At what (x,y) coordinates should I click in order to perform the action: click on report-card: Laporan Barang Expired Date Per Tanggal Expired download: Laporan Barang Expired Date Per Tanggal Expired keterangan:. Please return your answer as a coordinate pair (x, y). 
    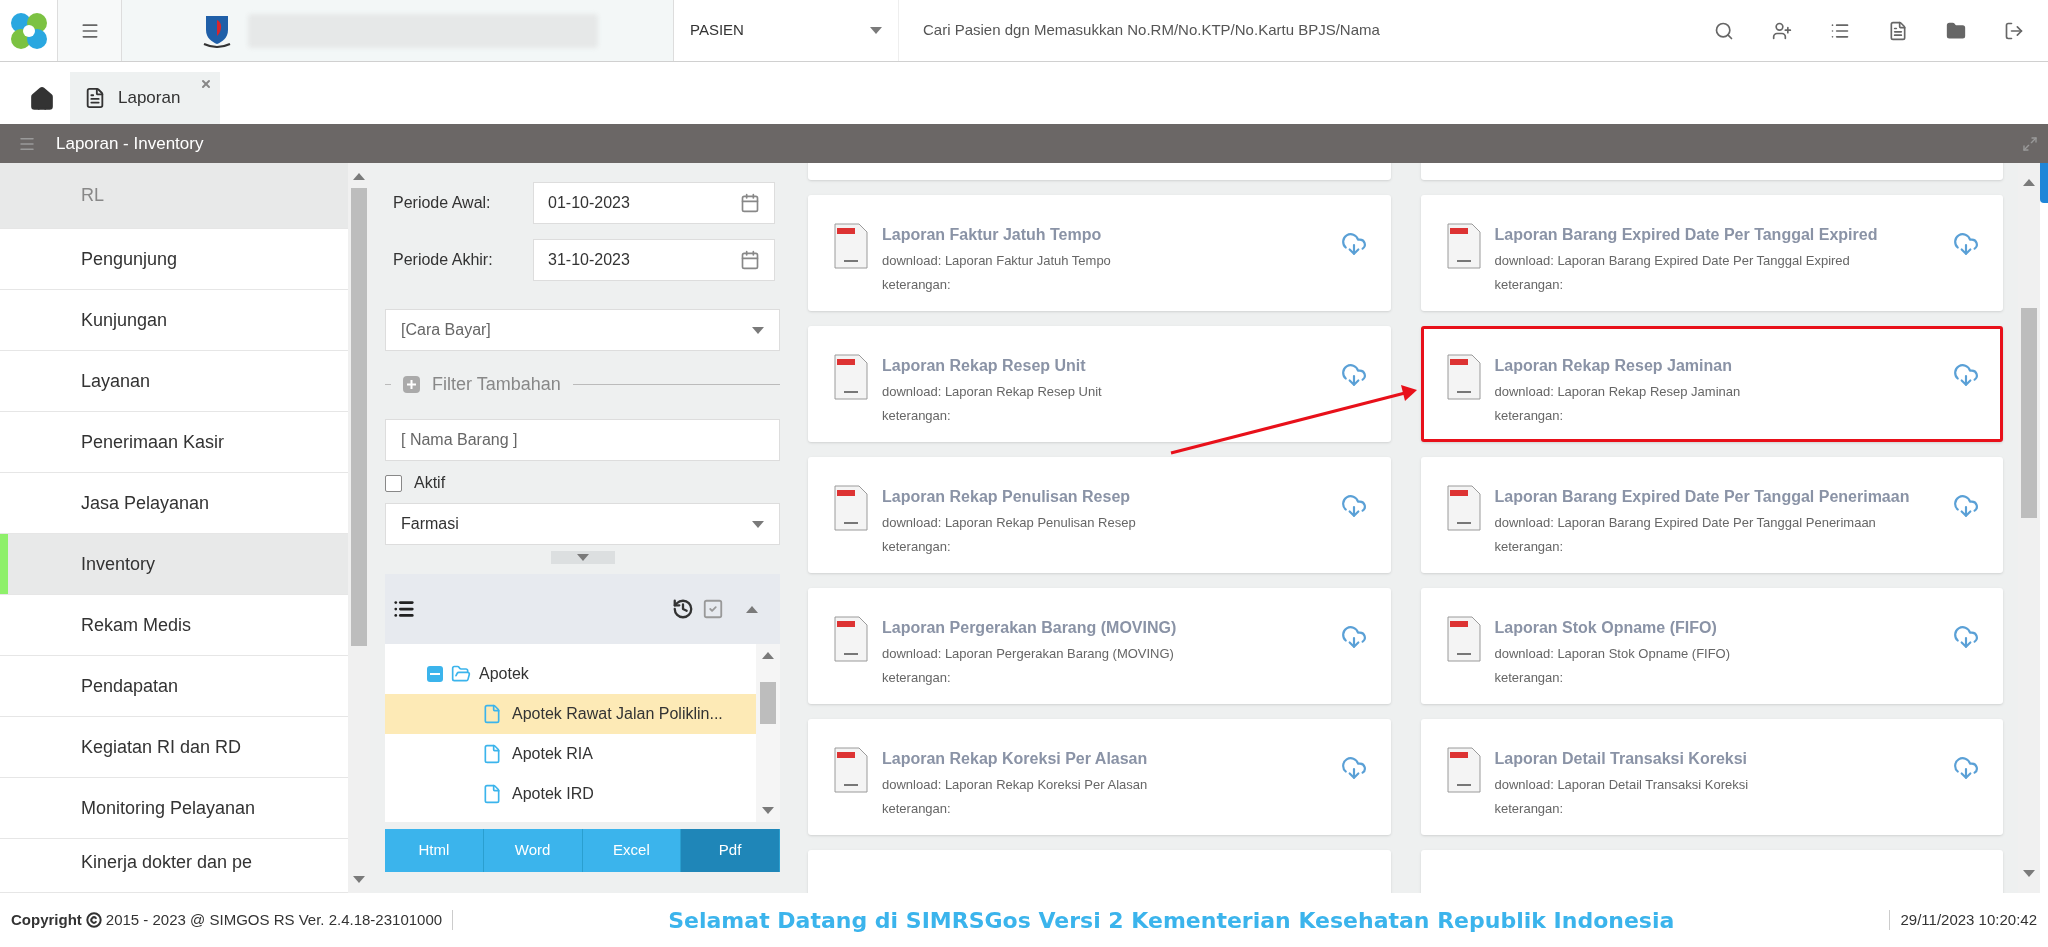
    Looking at the image, I should click on (1711, 253).